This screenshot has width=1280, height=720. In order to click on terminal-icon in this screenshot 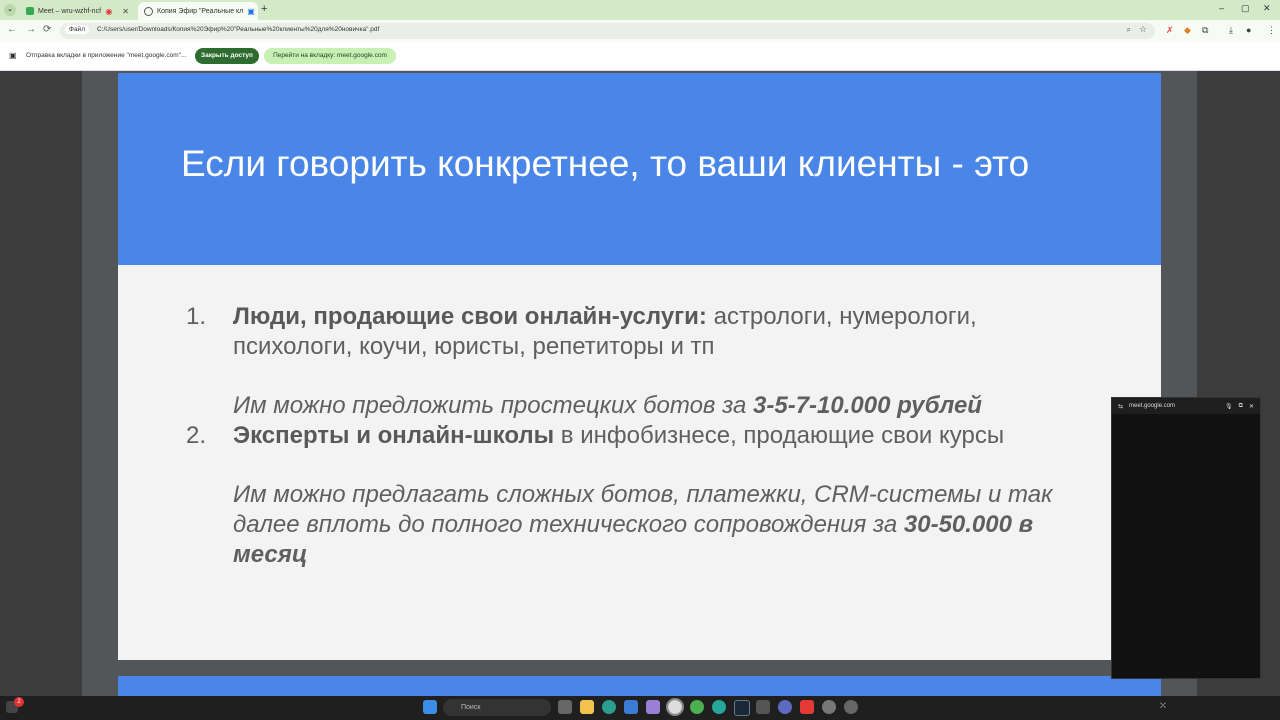, I will do `click(763, 707)`.